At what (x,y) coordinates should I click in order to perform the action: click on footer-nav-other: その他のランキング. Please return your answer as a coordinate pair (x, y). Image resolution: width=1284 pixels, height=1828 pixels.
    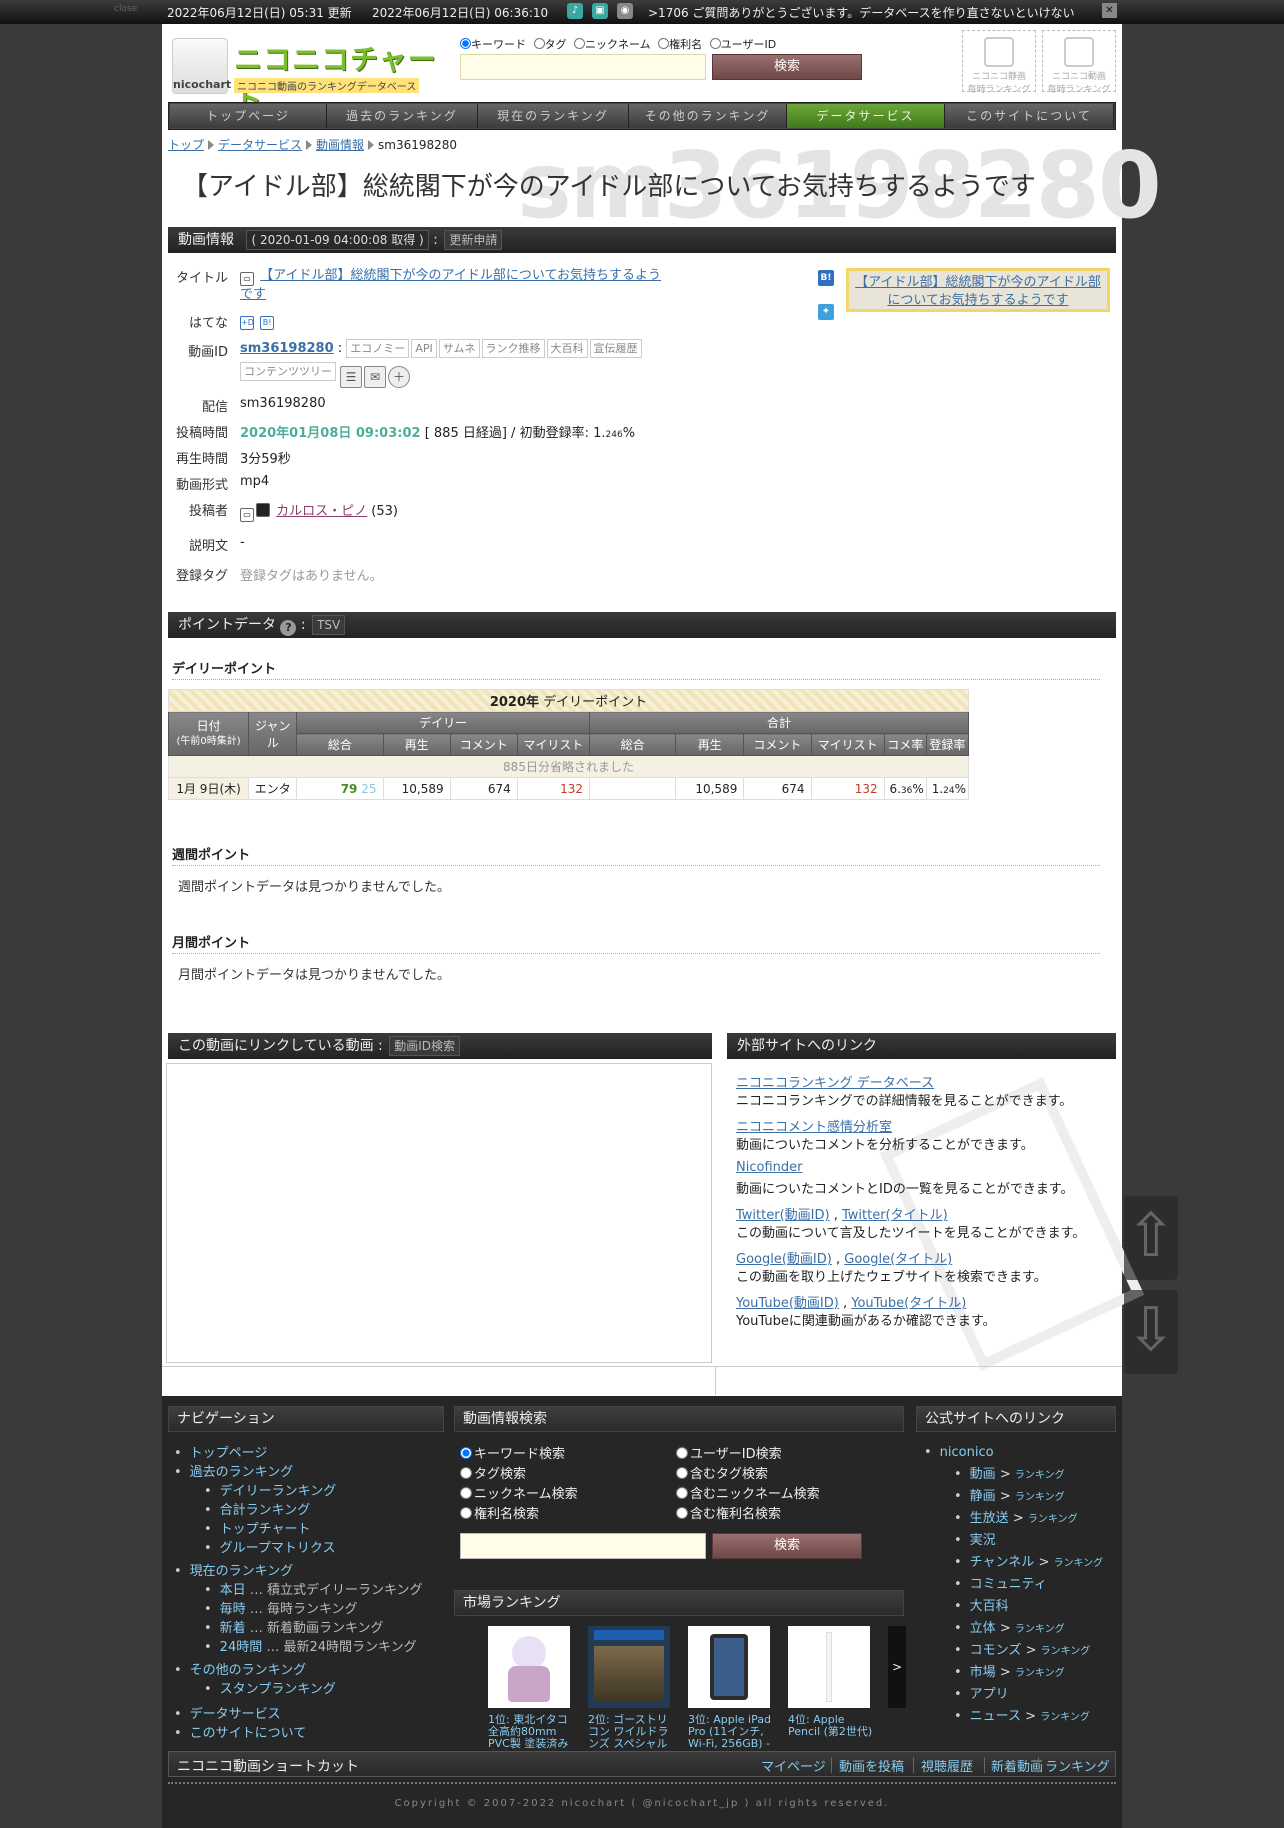
    Looking at the image, I should click on (298, 1668).